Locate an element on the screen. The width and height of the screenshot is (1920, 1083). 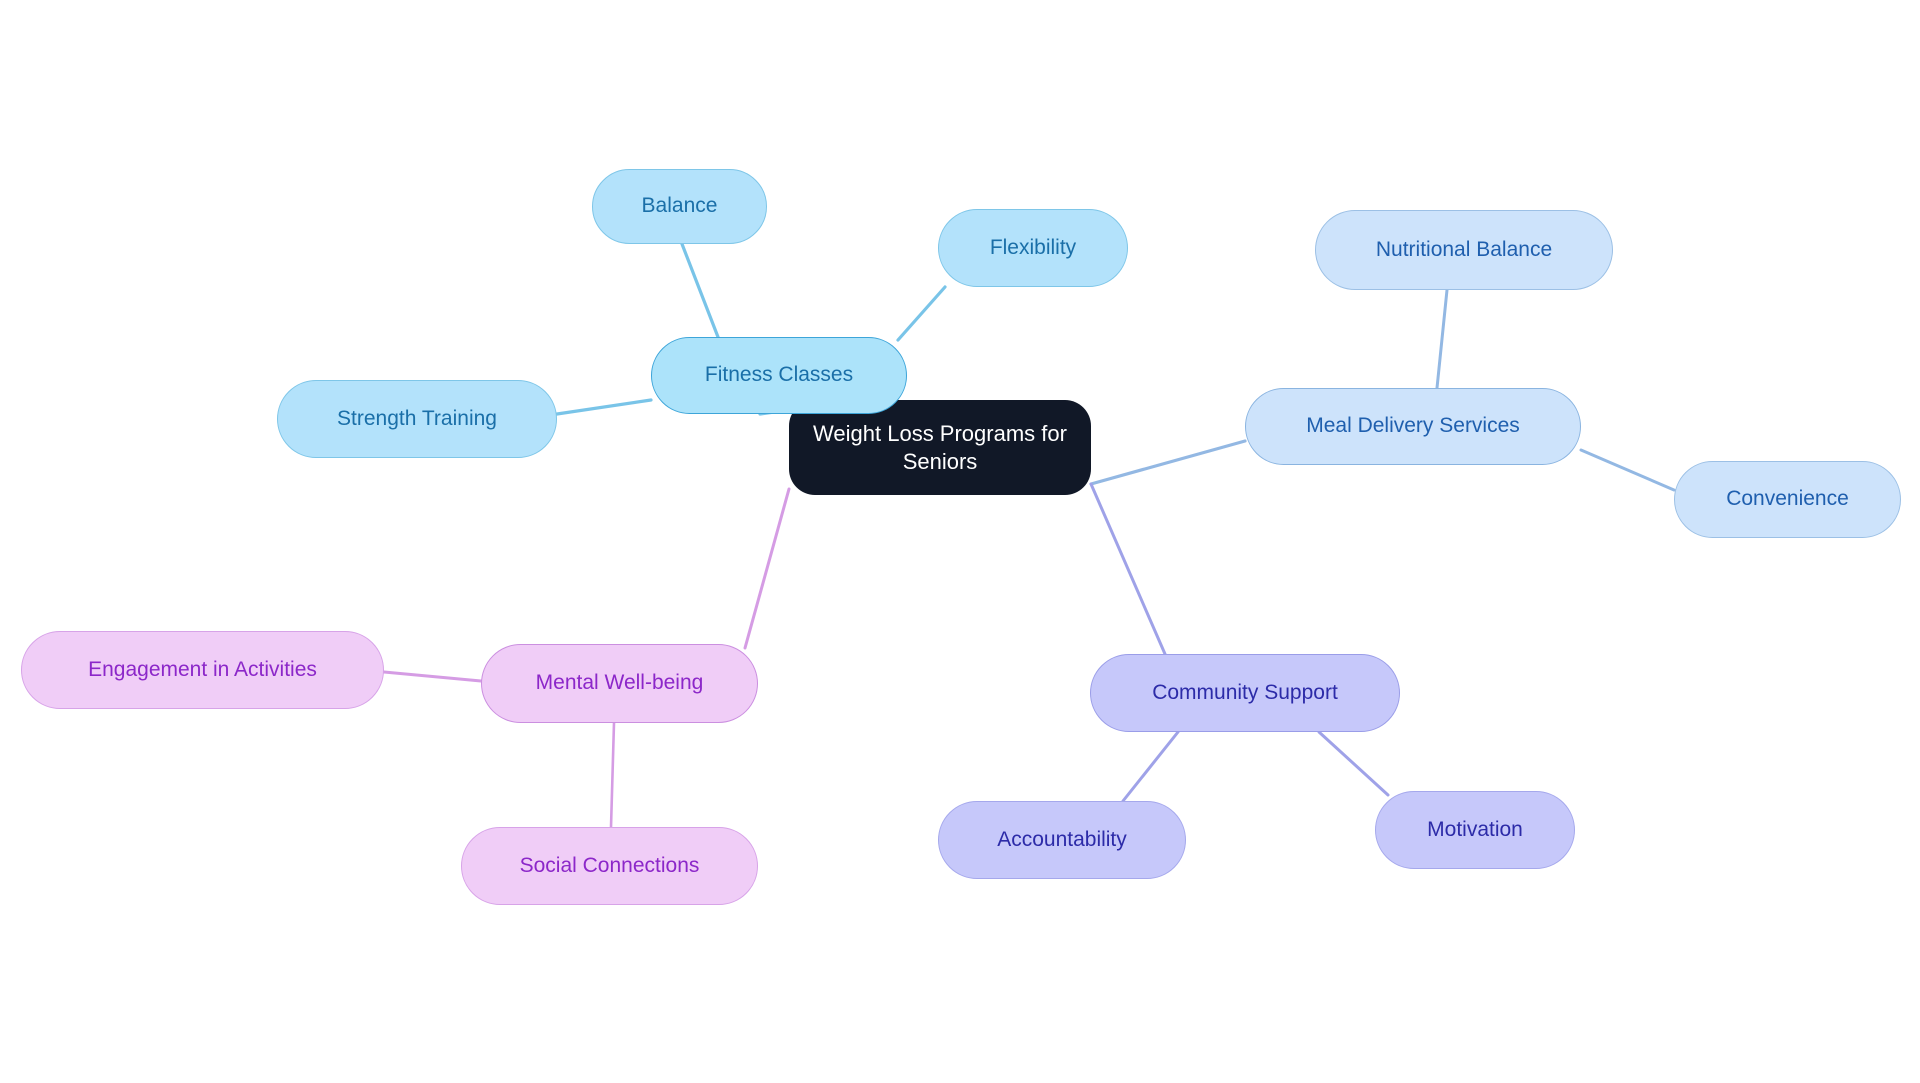
mindmap-node-fitness-classes: Fitness Classes is located at coordinates (779, 375).